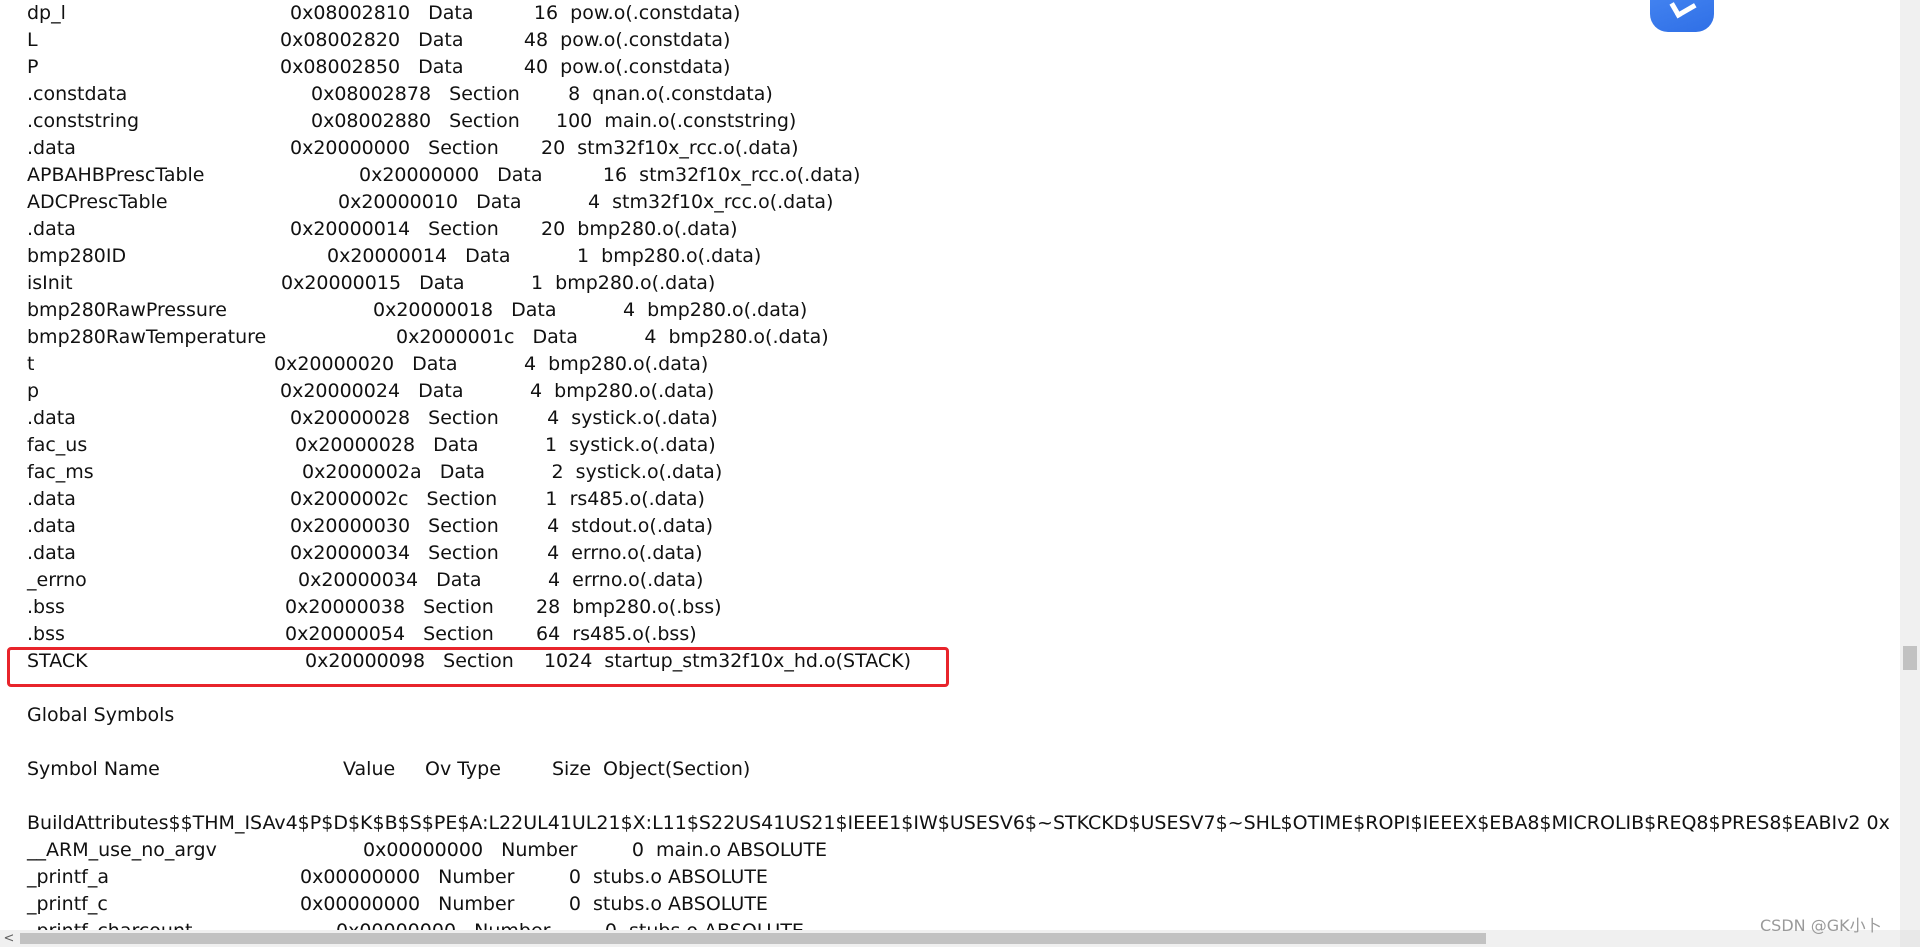  What do you see at coordinates (512, 472) in the screenshot?
I see `symbol-details: 0x2000002a Data 2 systick.o(.data)` at bounding box center [512, 472].